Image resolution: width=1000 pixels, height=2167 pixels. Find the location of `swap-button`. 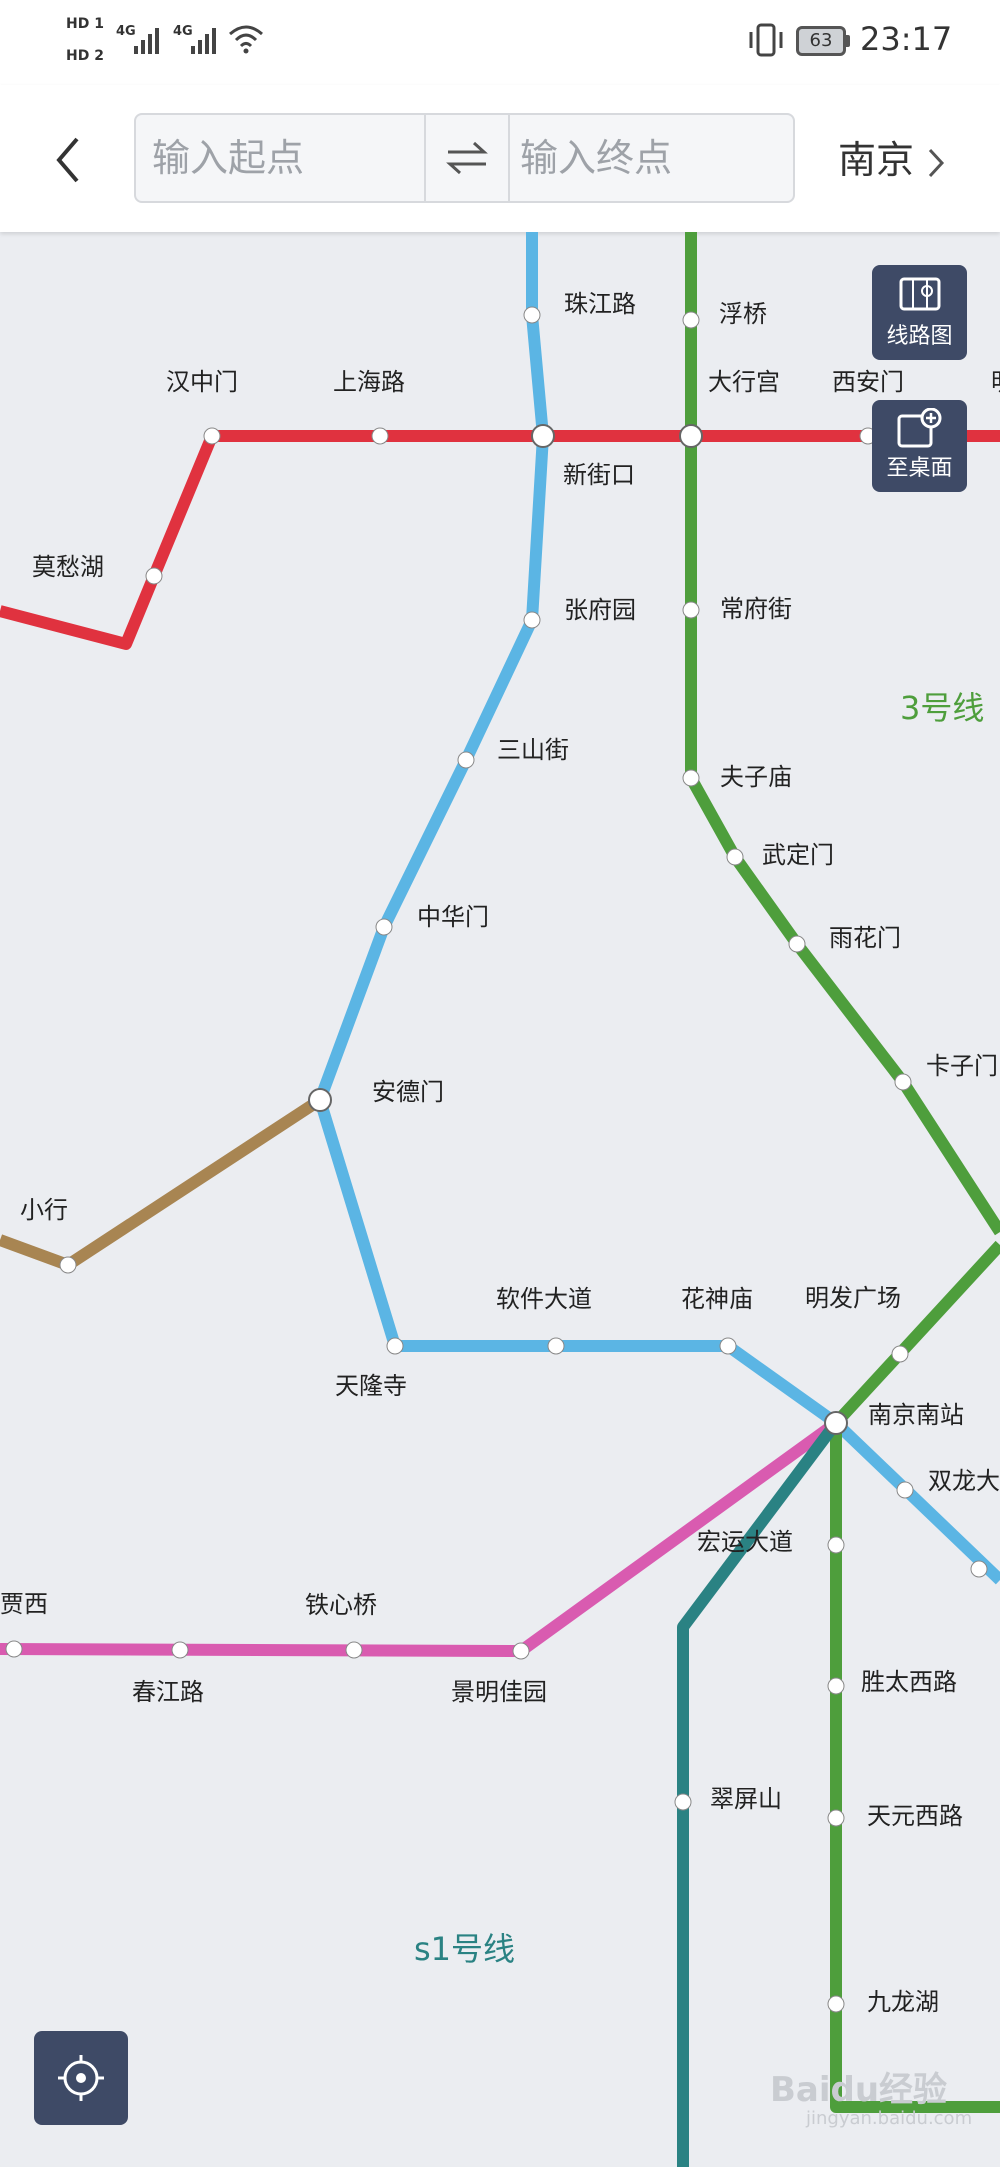

swap-button is located at coordinates (467, 158).